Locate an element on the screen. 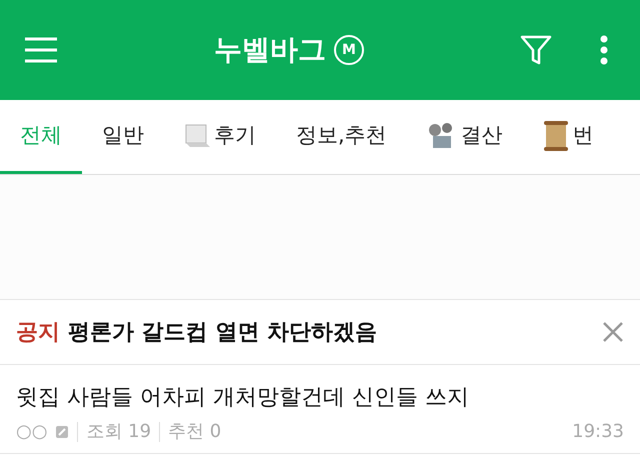 The width and height of the screenshot is (640, 465). level-icon is located at coordinates (62, 431).